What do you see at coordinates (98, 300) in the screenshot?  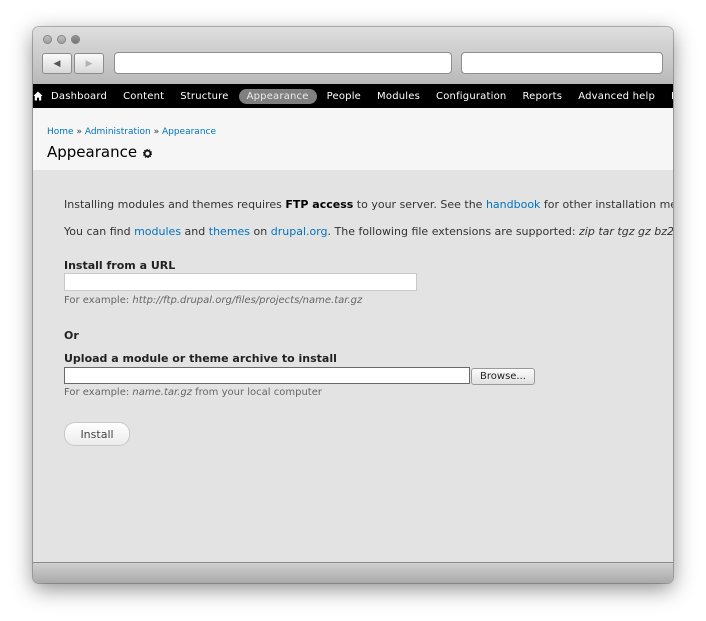 I see `url-desc-prefix: For example:` at bounding box center [98, 300].